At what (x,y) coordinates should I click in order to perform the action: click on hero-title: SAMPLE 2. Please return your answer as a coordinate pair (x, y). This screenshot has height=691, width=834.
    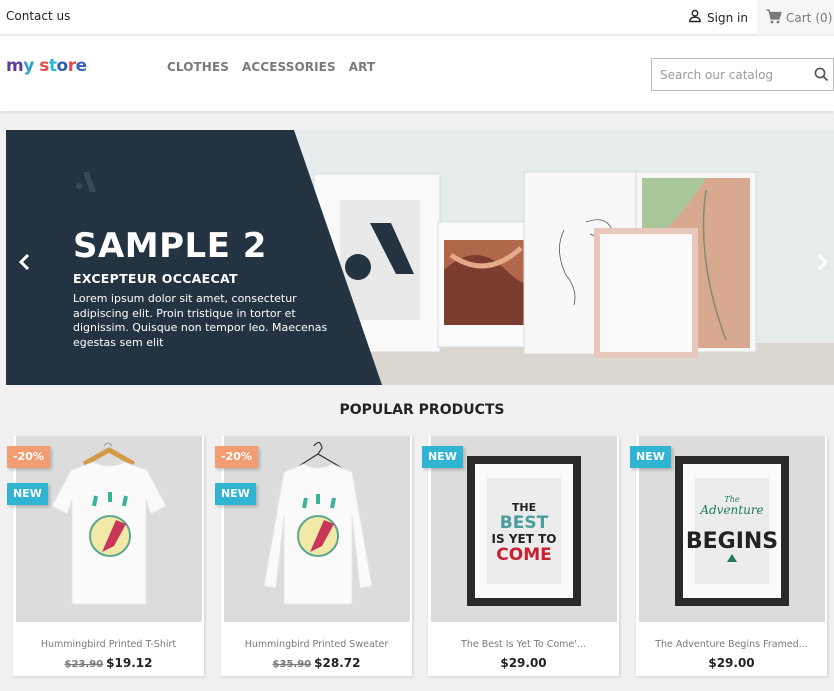
    Looking at the image, I should click on (170, 246).